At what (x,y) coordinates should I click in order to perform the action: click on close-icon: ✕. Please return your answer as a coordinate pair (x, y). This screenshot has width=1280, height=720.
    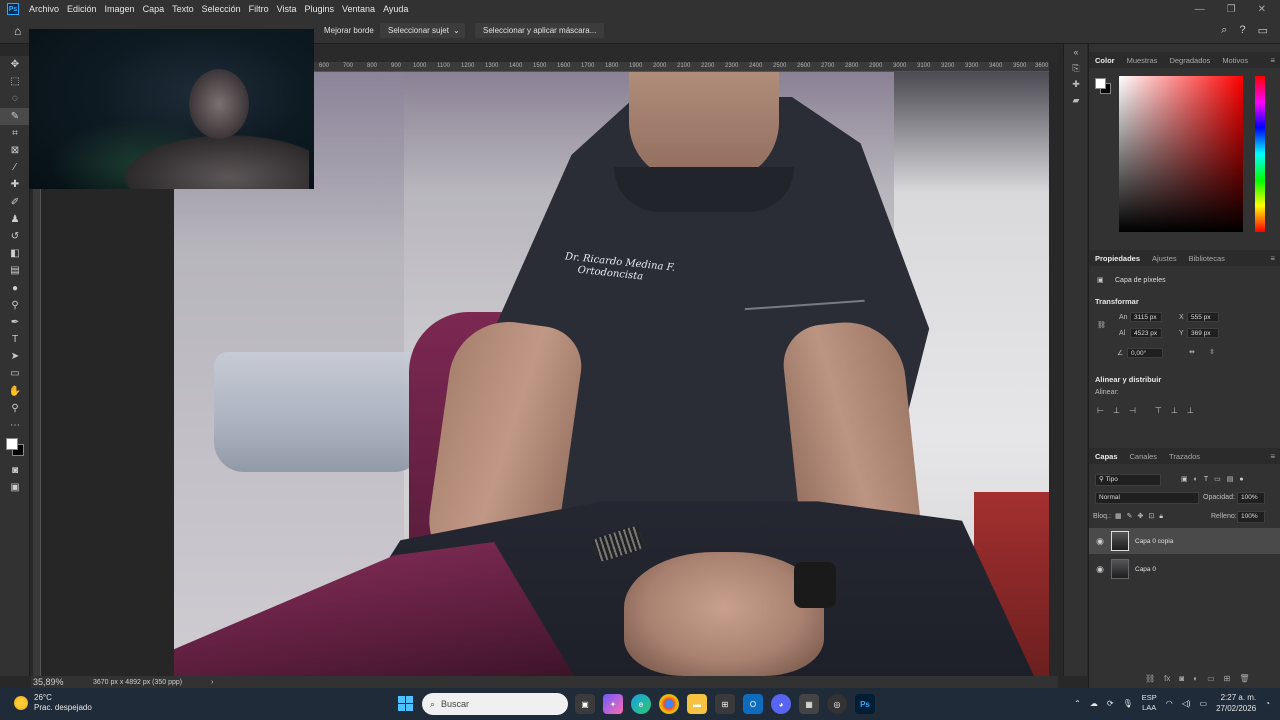
    Looking at the image, I should click on (1262, 9).